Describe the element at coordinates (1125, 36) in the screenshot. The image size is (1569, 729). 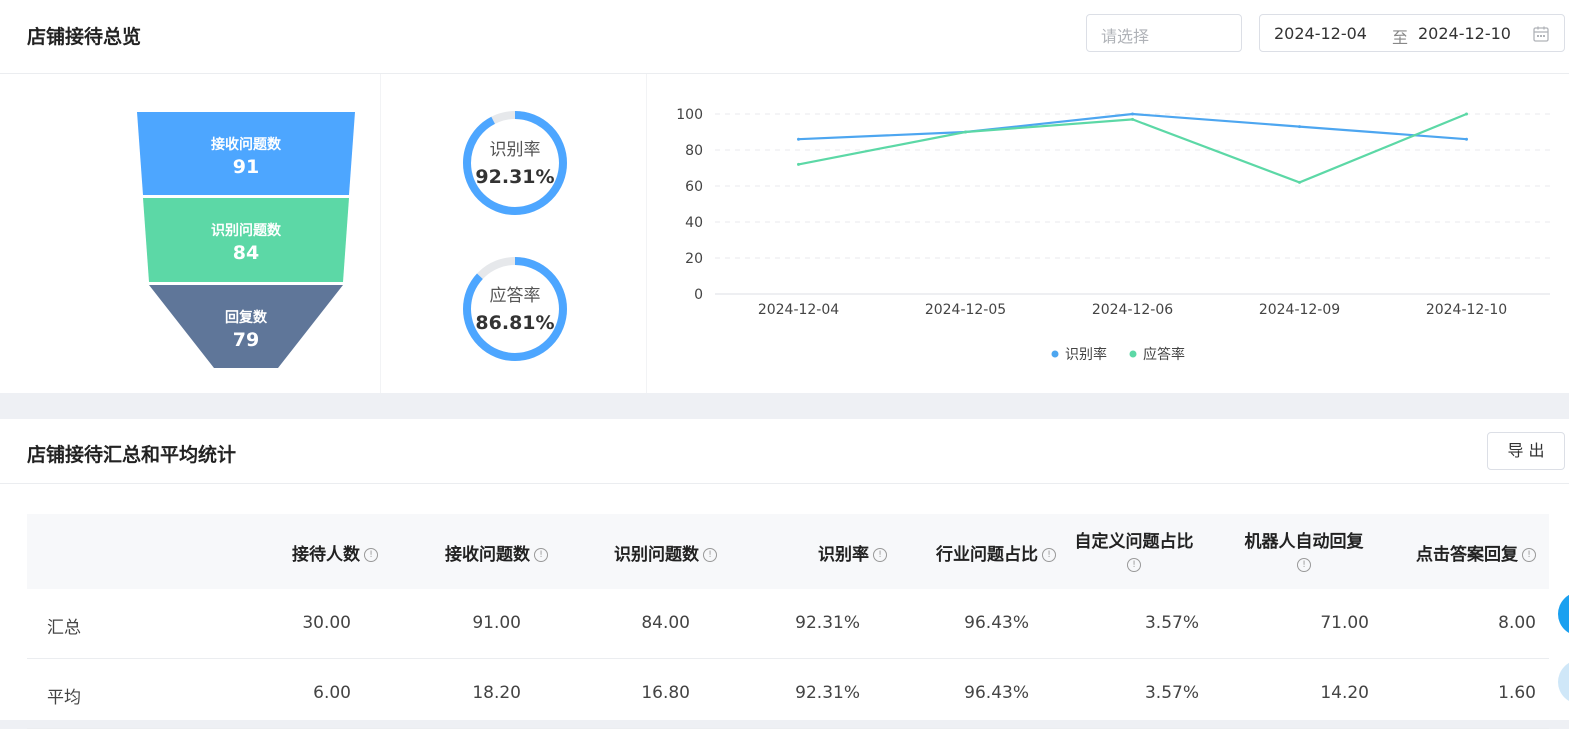
I see `shop-select-placeholder: 请选择` at that location.